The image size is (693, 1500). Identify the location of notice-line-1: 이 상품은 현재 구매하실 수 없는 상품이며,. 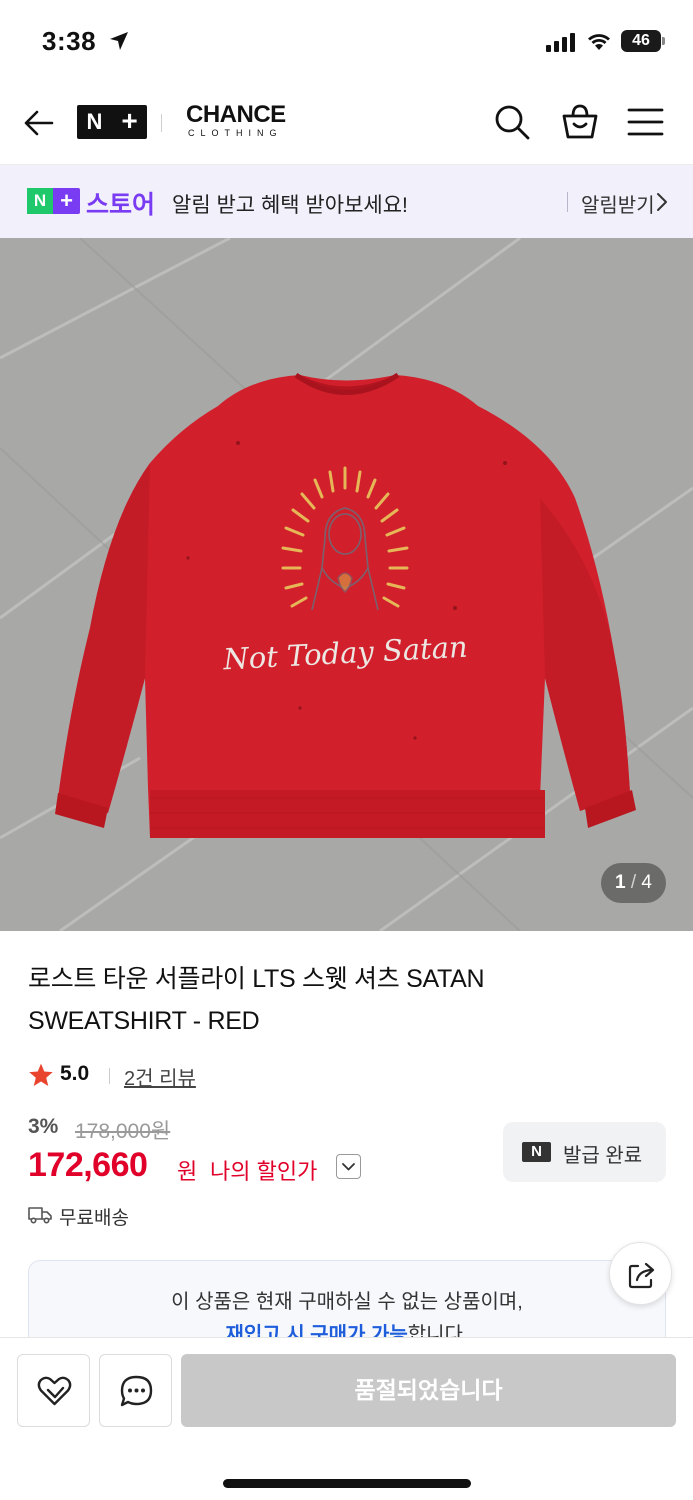
(347, 1302).